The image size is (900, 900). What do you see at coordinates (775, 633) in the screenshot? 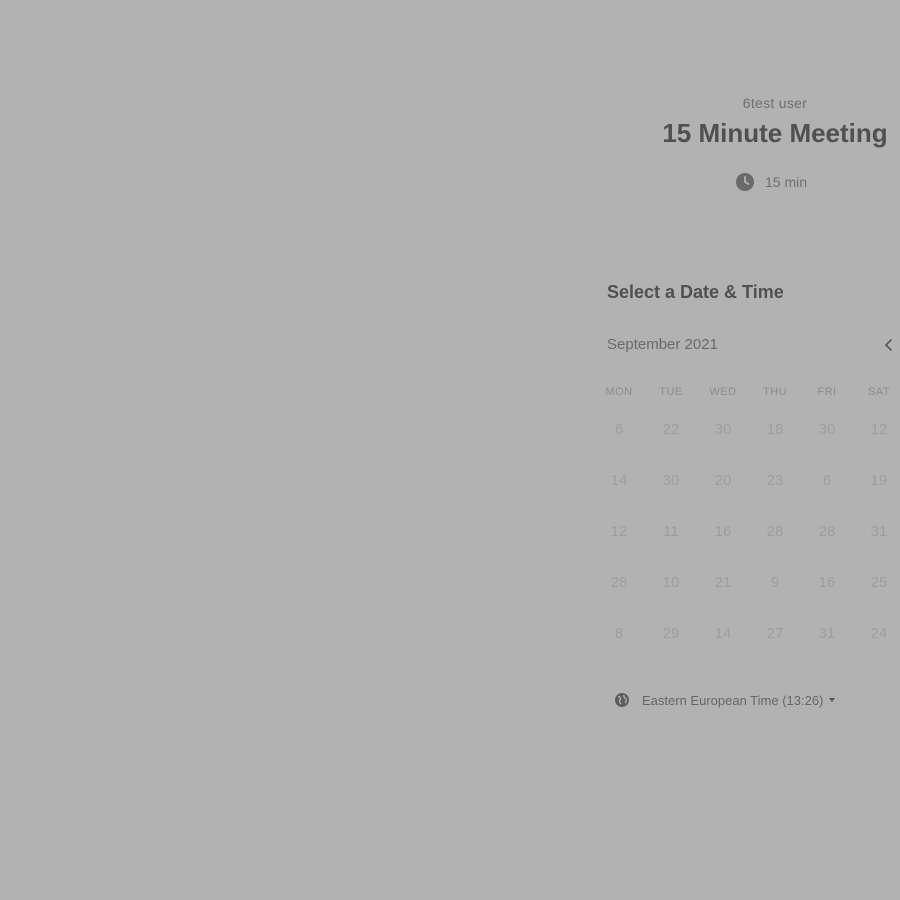
I see `calendar-day: 27` at bounding box center [775, 633].